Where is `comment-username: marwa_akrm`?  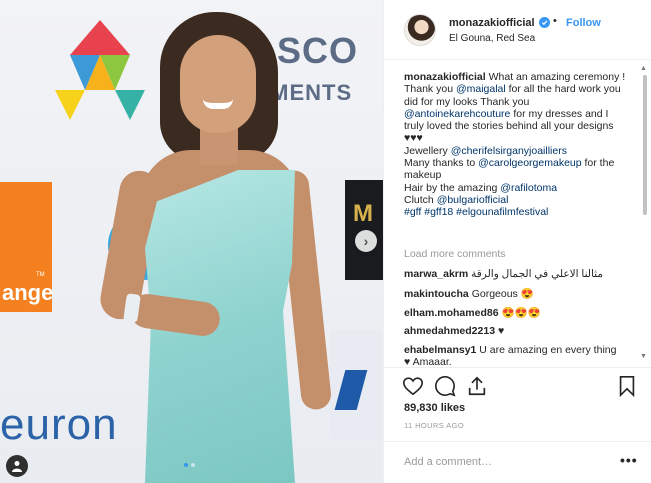
comment-username: marwa_akrm is located at coordinates (436, 274).